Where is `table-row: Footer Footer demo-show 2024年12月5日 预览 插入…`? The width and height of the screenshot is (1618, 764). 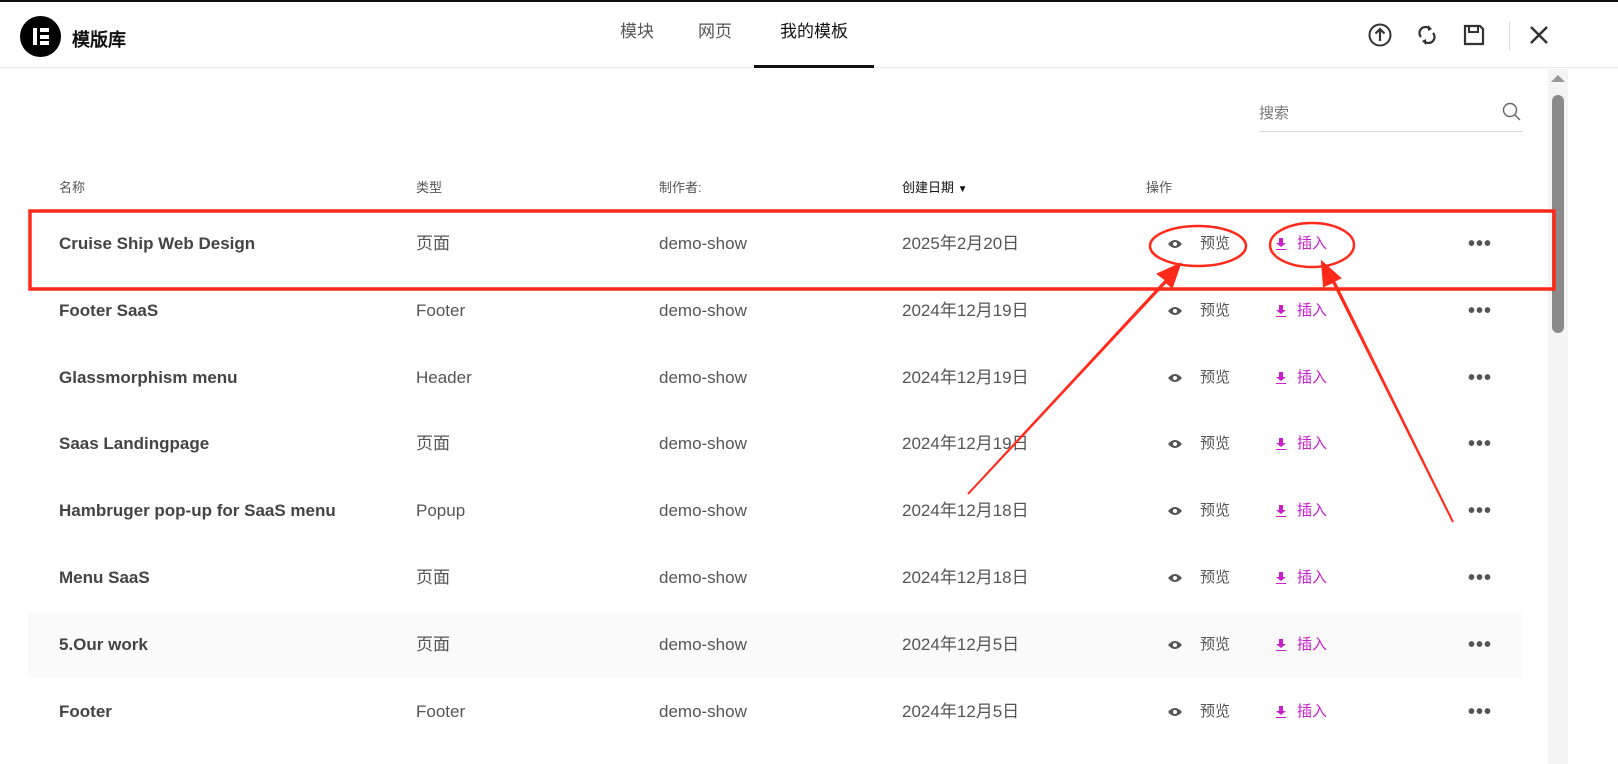
table-row: Footer Footer demo-show 2024年12月5日 预览 插入… is located at coordinates (775, 712).